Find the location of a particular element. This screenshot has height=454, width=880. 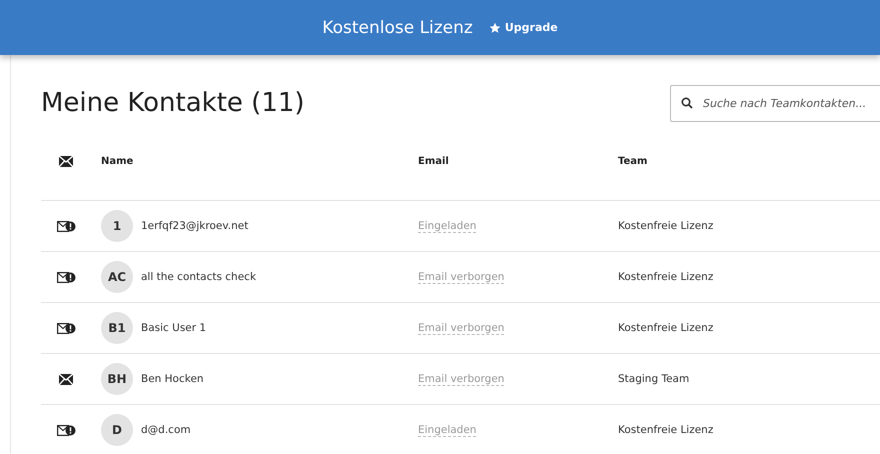

contact-name: d@d.com is located at coordinates (166, 430).